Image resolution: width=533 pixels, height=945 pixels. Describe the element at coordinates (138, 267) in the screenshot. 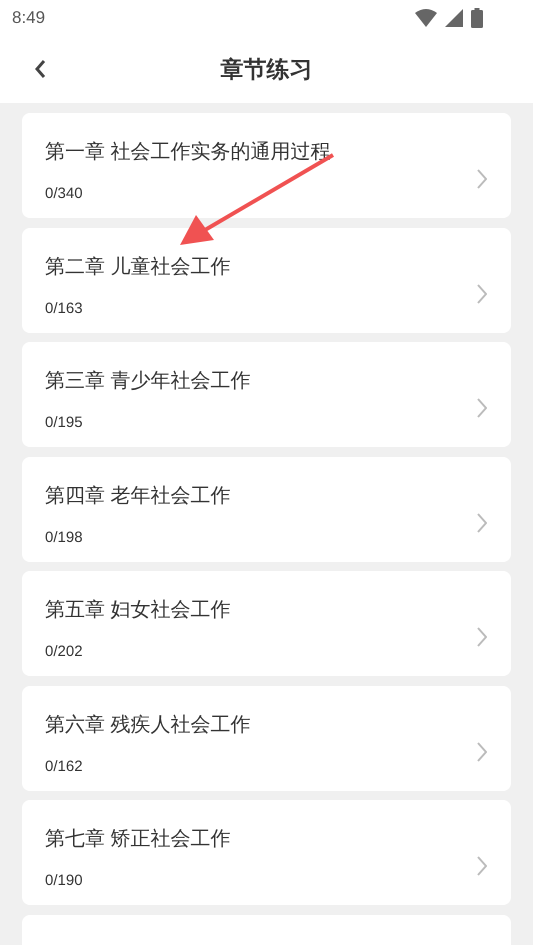

I see `chapter-title: 第二章 儿童社会工作` at that location.